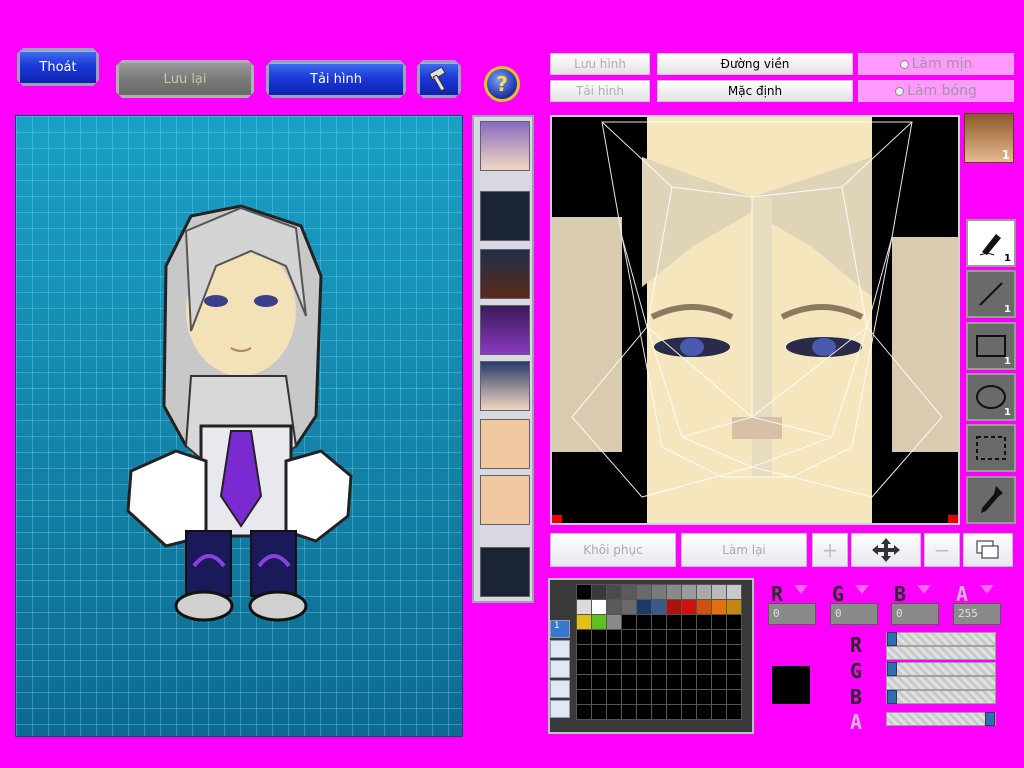 The width and height of the screenshot is (1024, 768). I want to click on blue-value-input: 0, so click(915, 614).